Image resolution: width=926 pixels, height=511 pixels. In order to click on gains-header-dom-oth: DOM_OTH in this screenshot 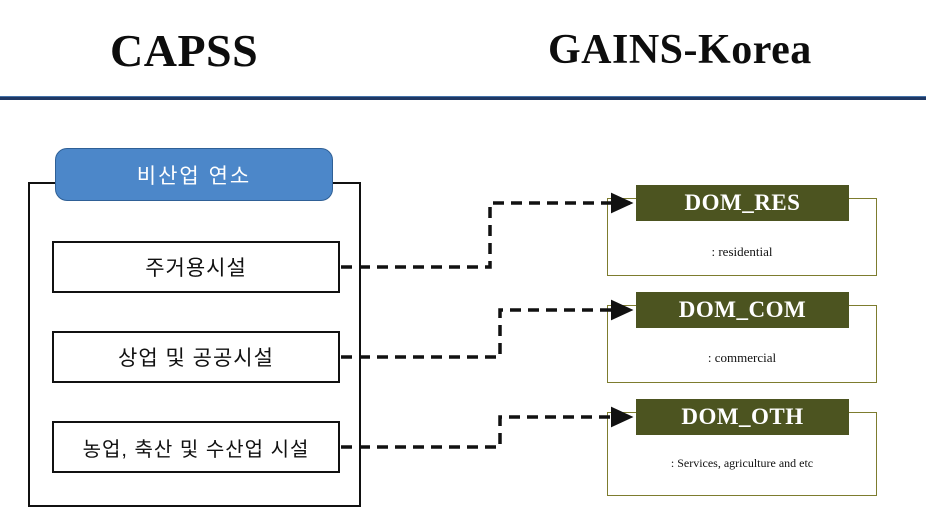, I will do `click(742, 417)`.